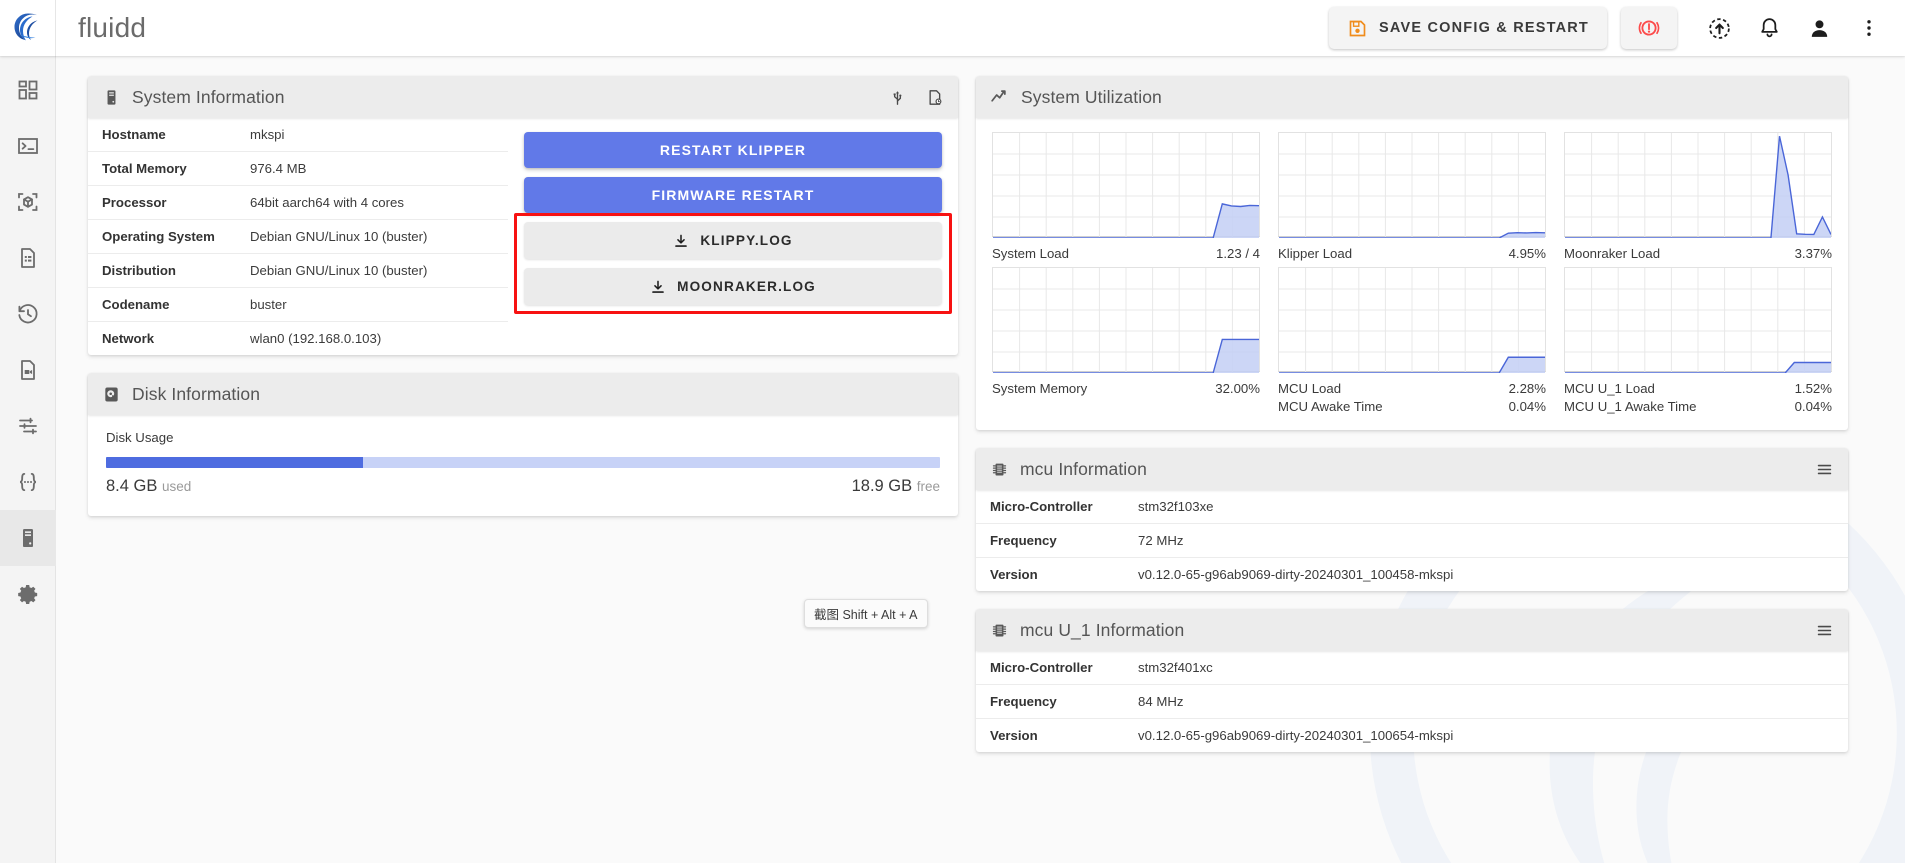 The width and height of the screenshot is (1905, 863). Describe the element at coordinates (733, 286) in the screenshot. I see `moonraker-log-button: MOONRAKER.LOG` at that location.